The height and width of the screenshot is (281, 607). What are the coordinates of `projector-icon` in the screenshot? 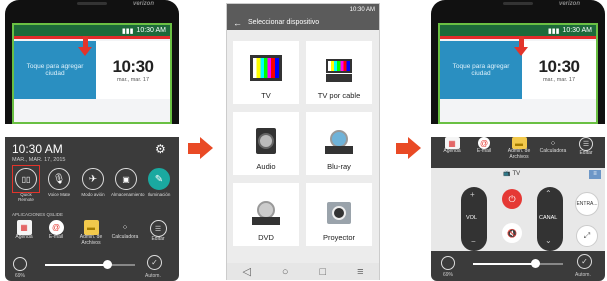 It's located at (339, 213).